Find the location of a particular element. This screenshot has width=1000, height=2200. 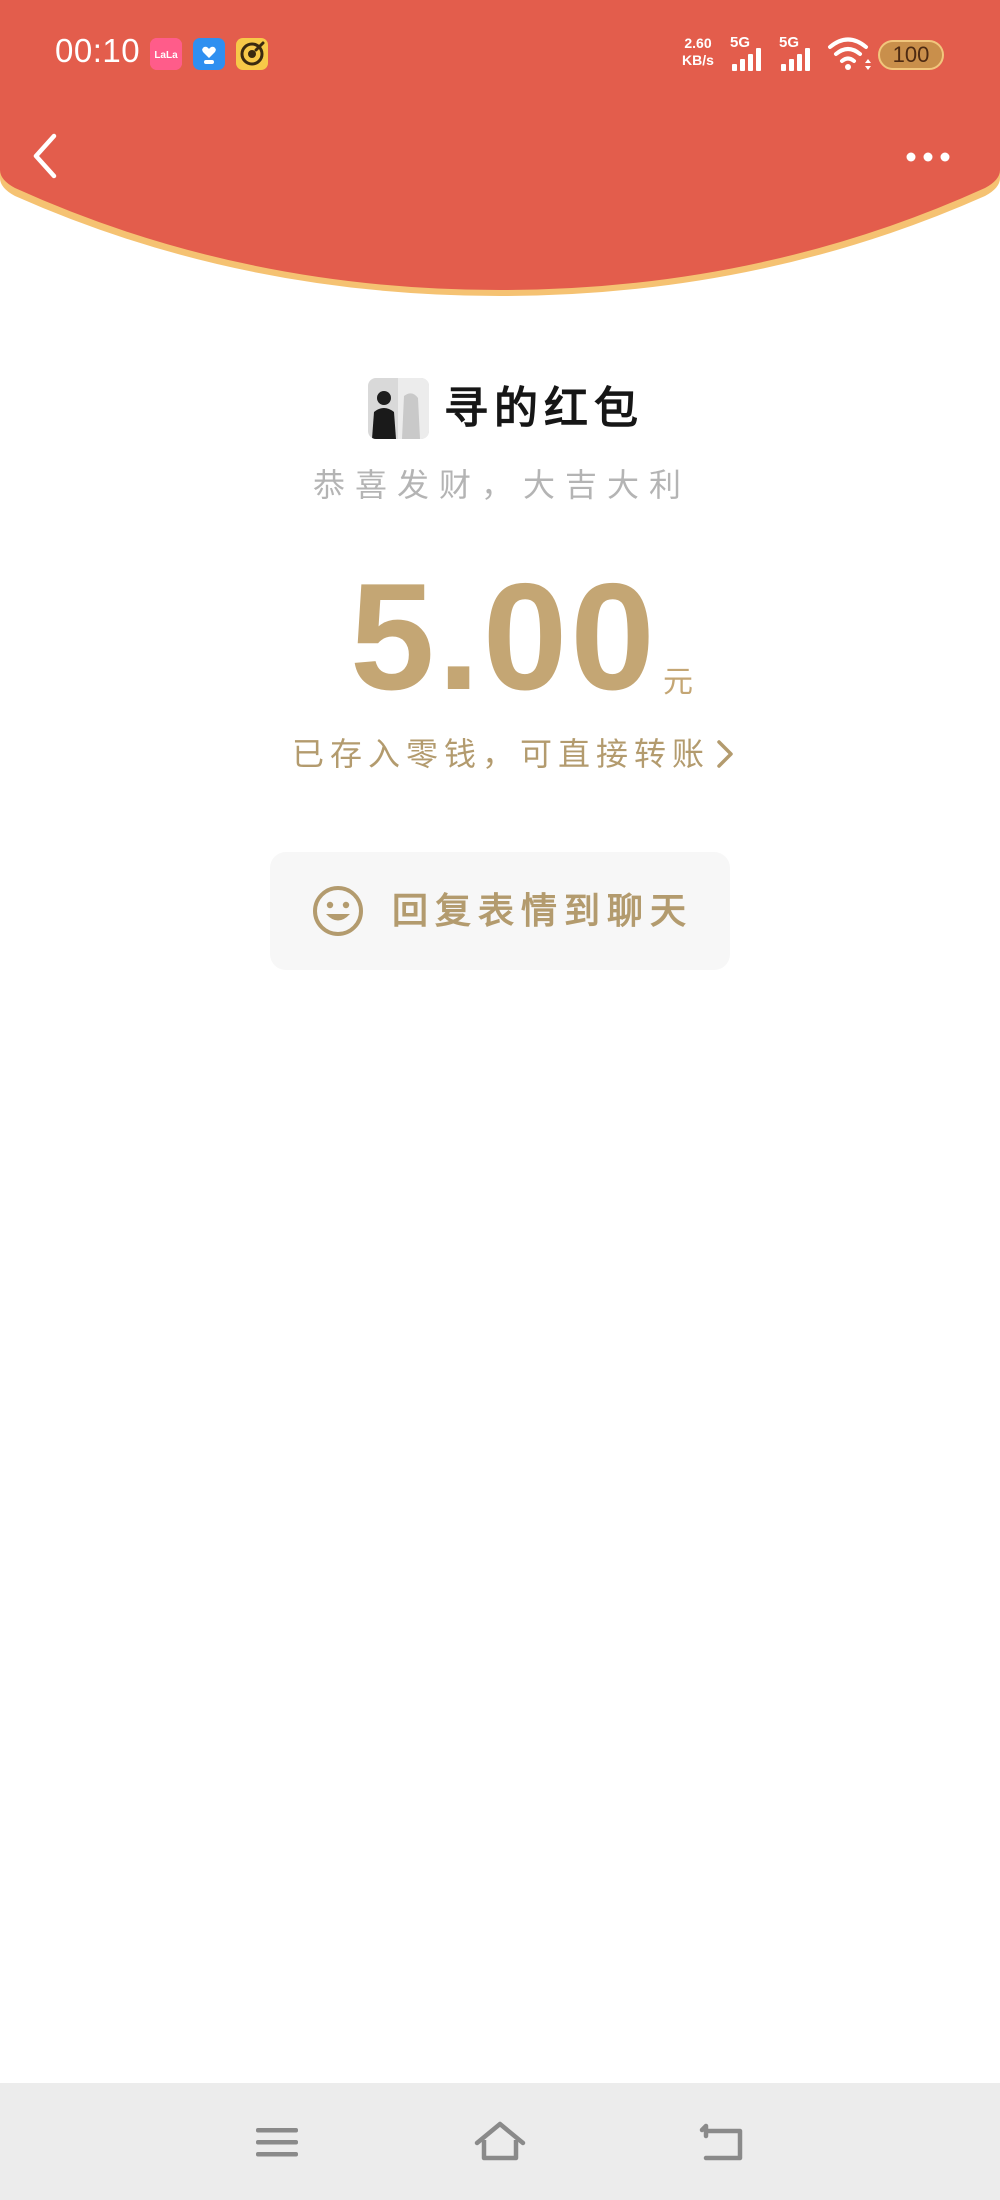

network-speed: 2.60 KB/s is located at coordinates (698, 52).